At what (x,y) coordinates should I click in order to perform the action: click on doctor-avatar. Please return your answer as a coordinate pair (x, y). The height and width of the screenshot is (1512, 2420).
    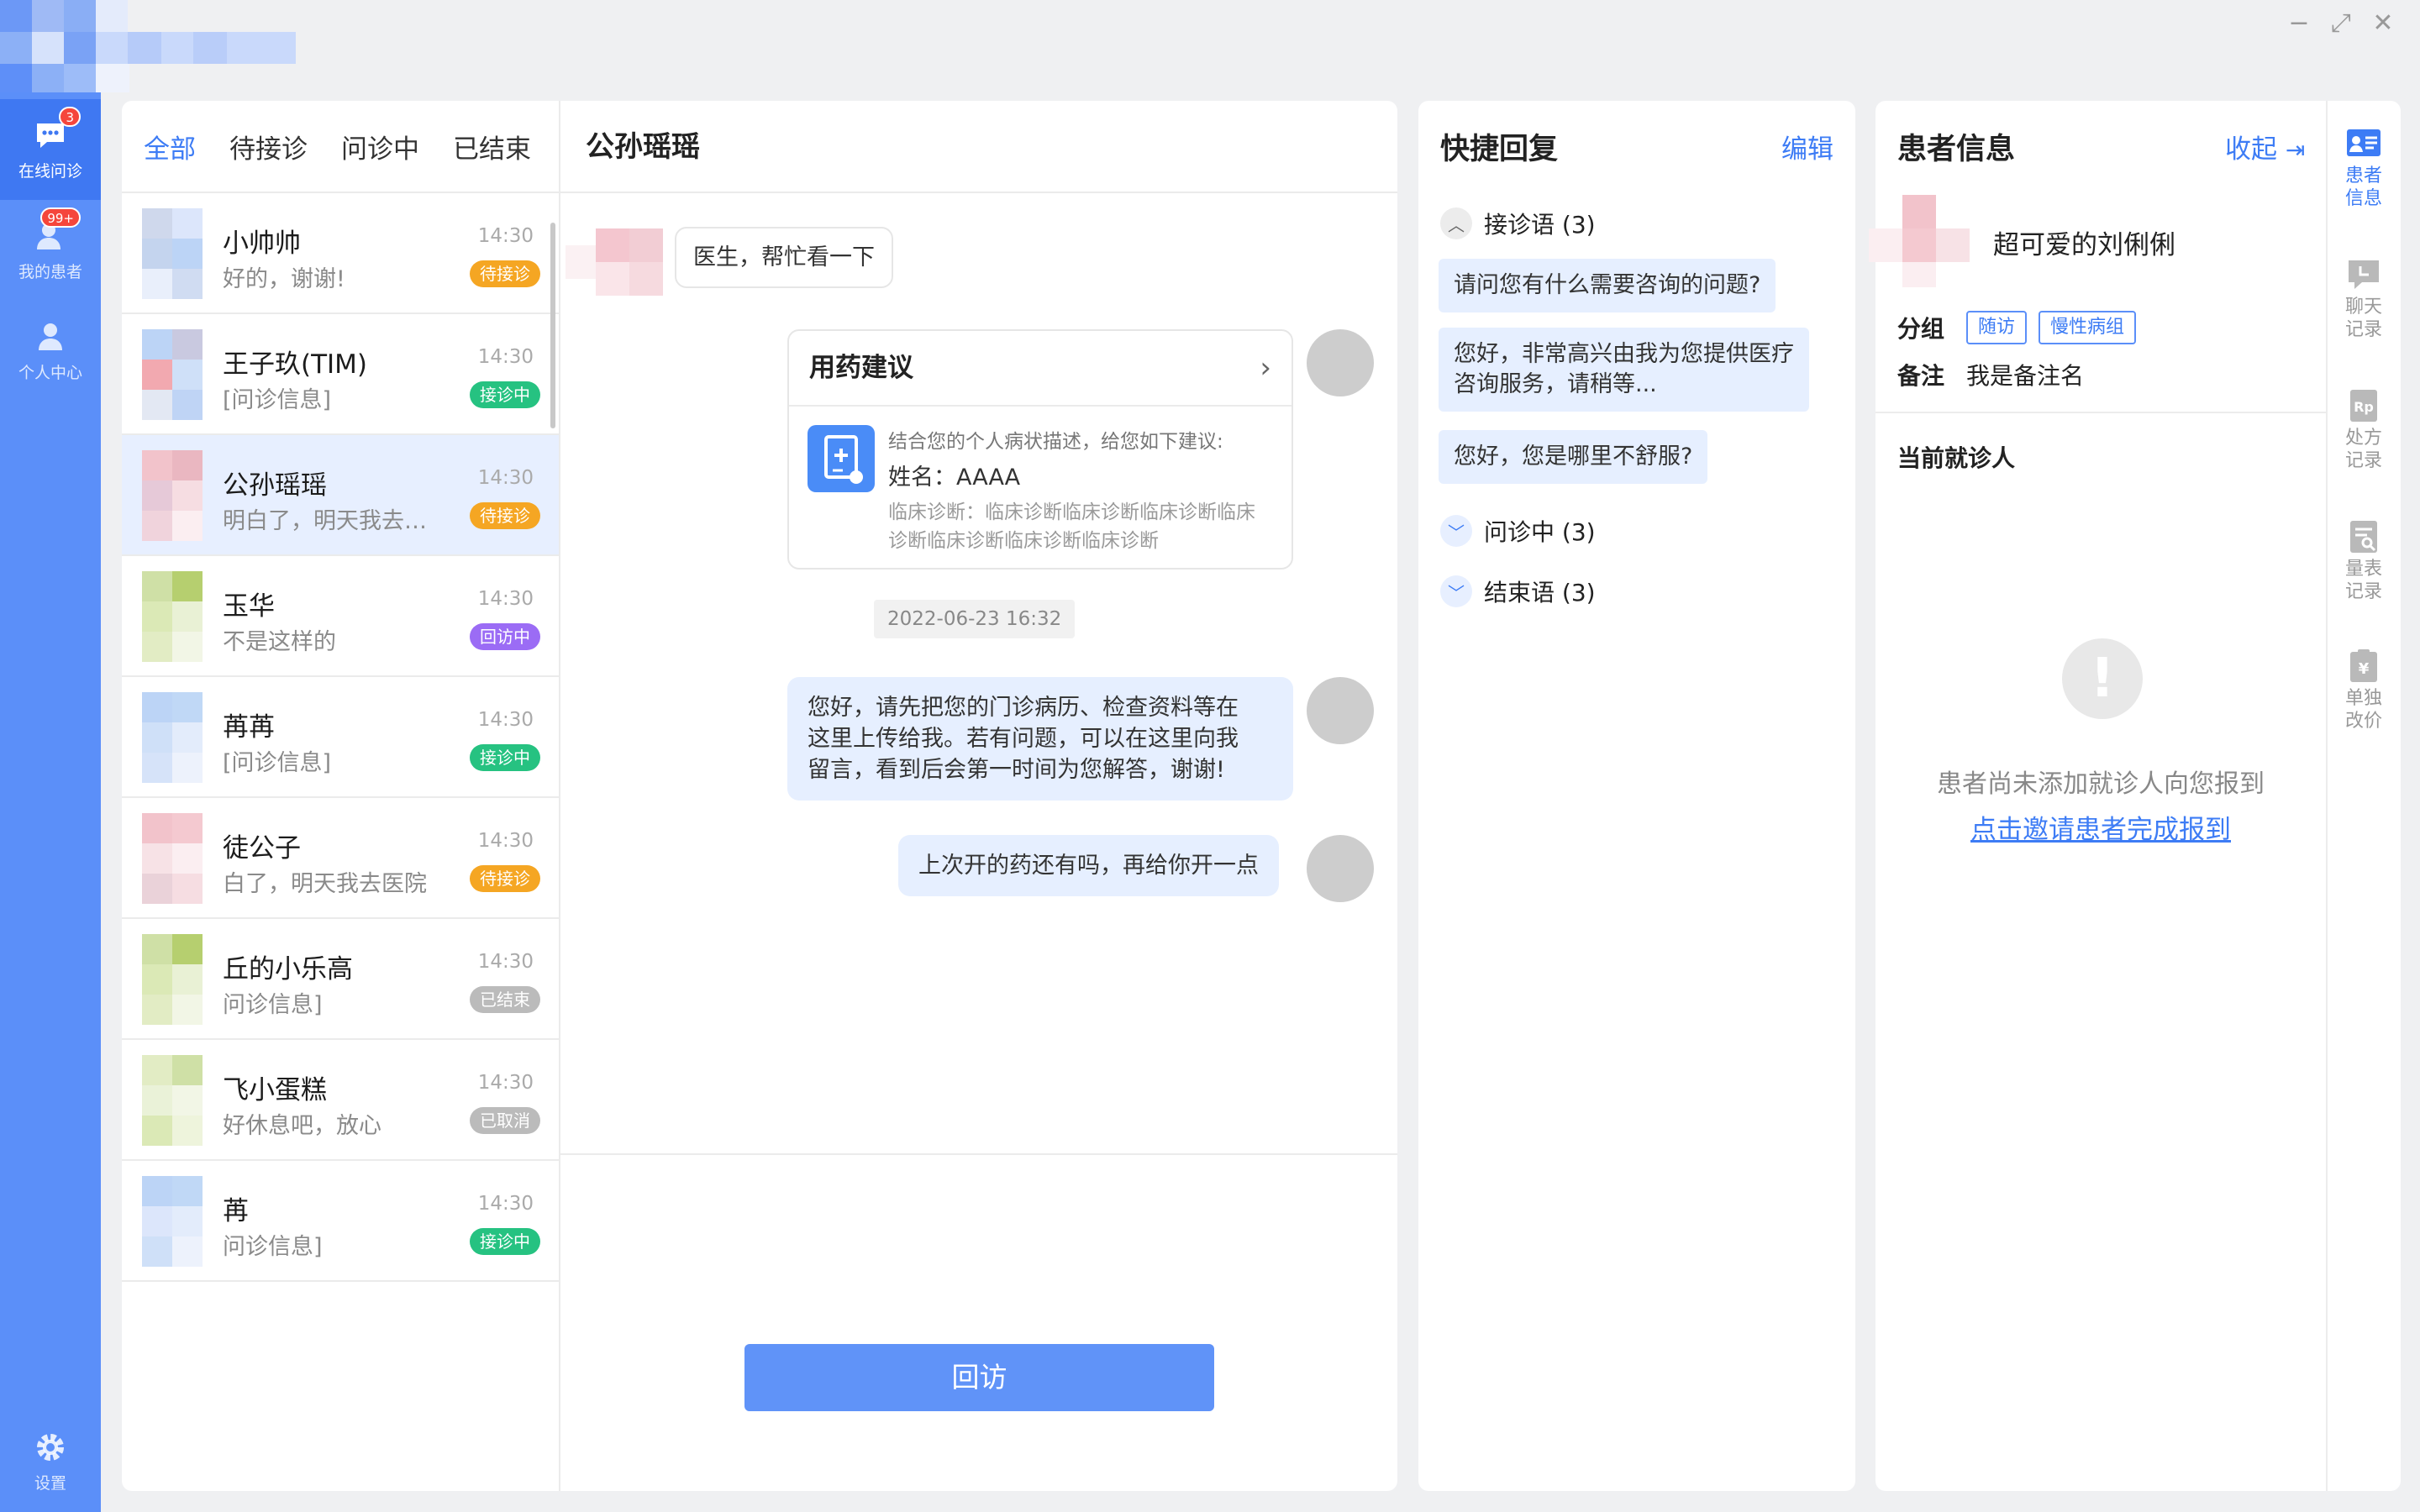
    Looking at the image, I should click on (1341, 362).